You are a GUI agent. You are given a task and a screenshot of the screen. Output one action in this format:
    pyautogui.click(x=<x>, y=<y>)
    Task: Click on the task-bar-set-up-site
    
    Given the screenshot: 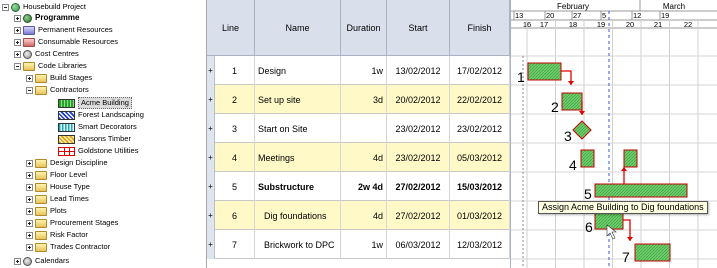 What is the action you would take?
    pyautogui.click(x=572, y=101)
    